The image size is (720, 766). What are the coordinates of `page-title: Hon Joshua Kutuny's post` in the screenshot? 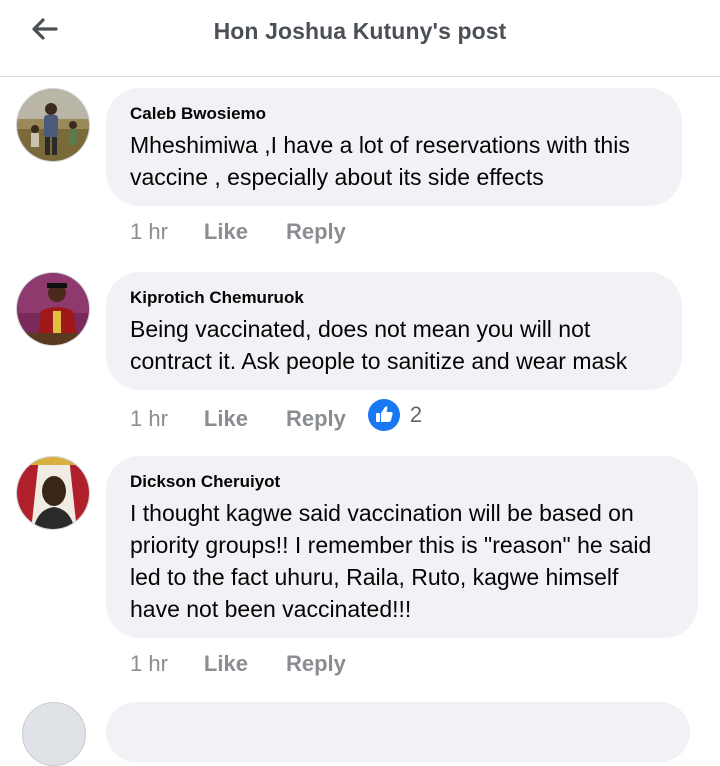 It's located at (360, 31).